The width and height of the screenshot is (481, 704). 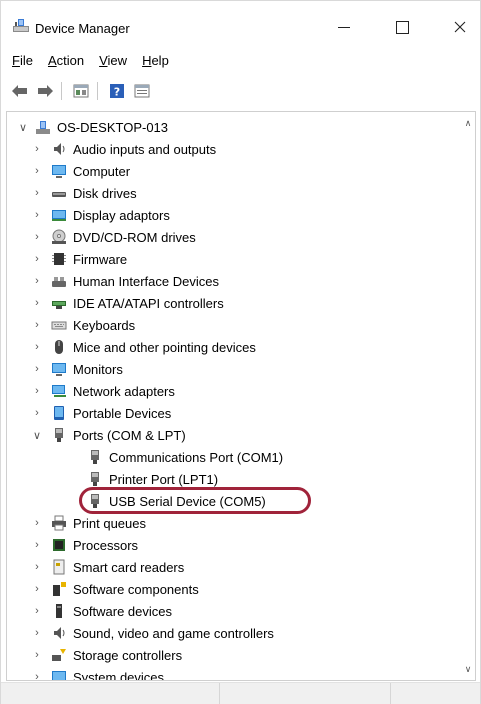 What do you see at coordinates (129, 567) in the screenshot?
I see `tree-item-label: Smart card readers` at bounding box center [129, 567].